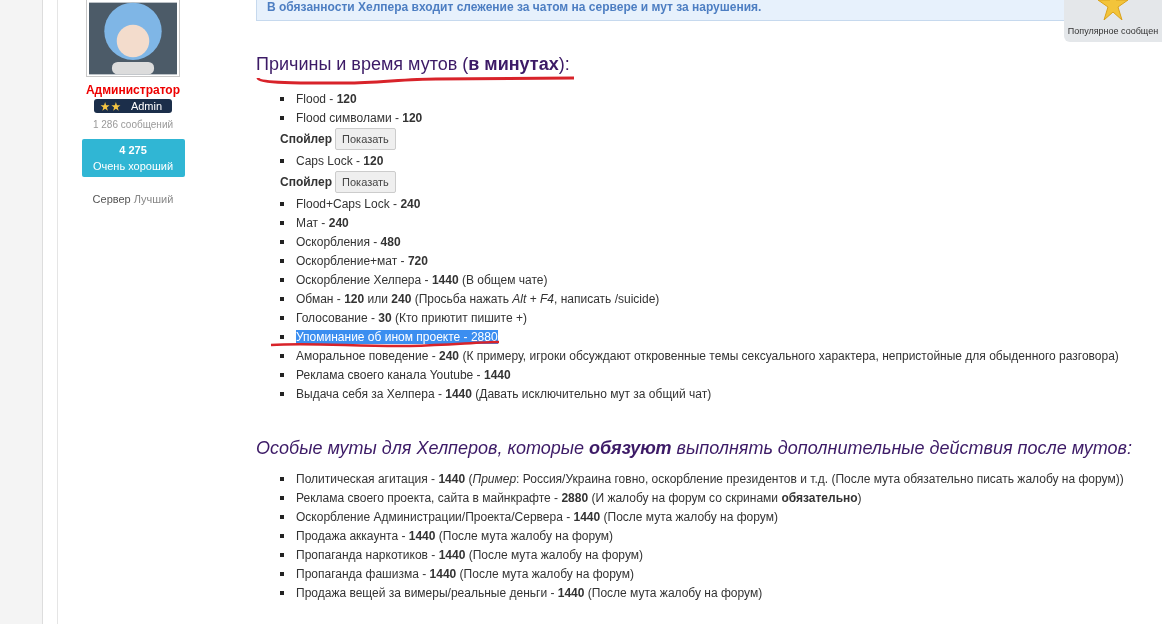 The height and width of the screenshot is (624, 1162). Describe the element at coordinates (1113, 10) in the screenshot. I see `star-icon` at that location.